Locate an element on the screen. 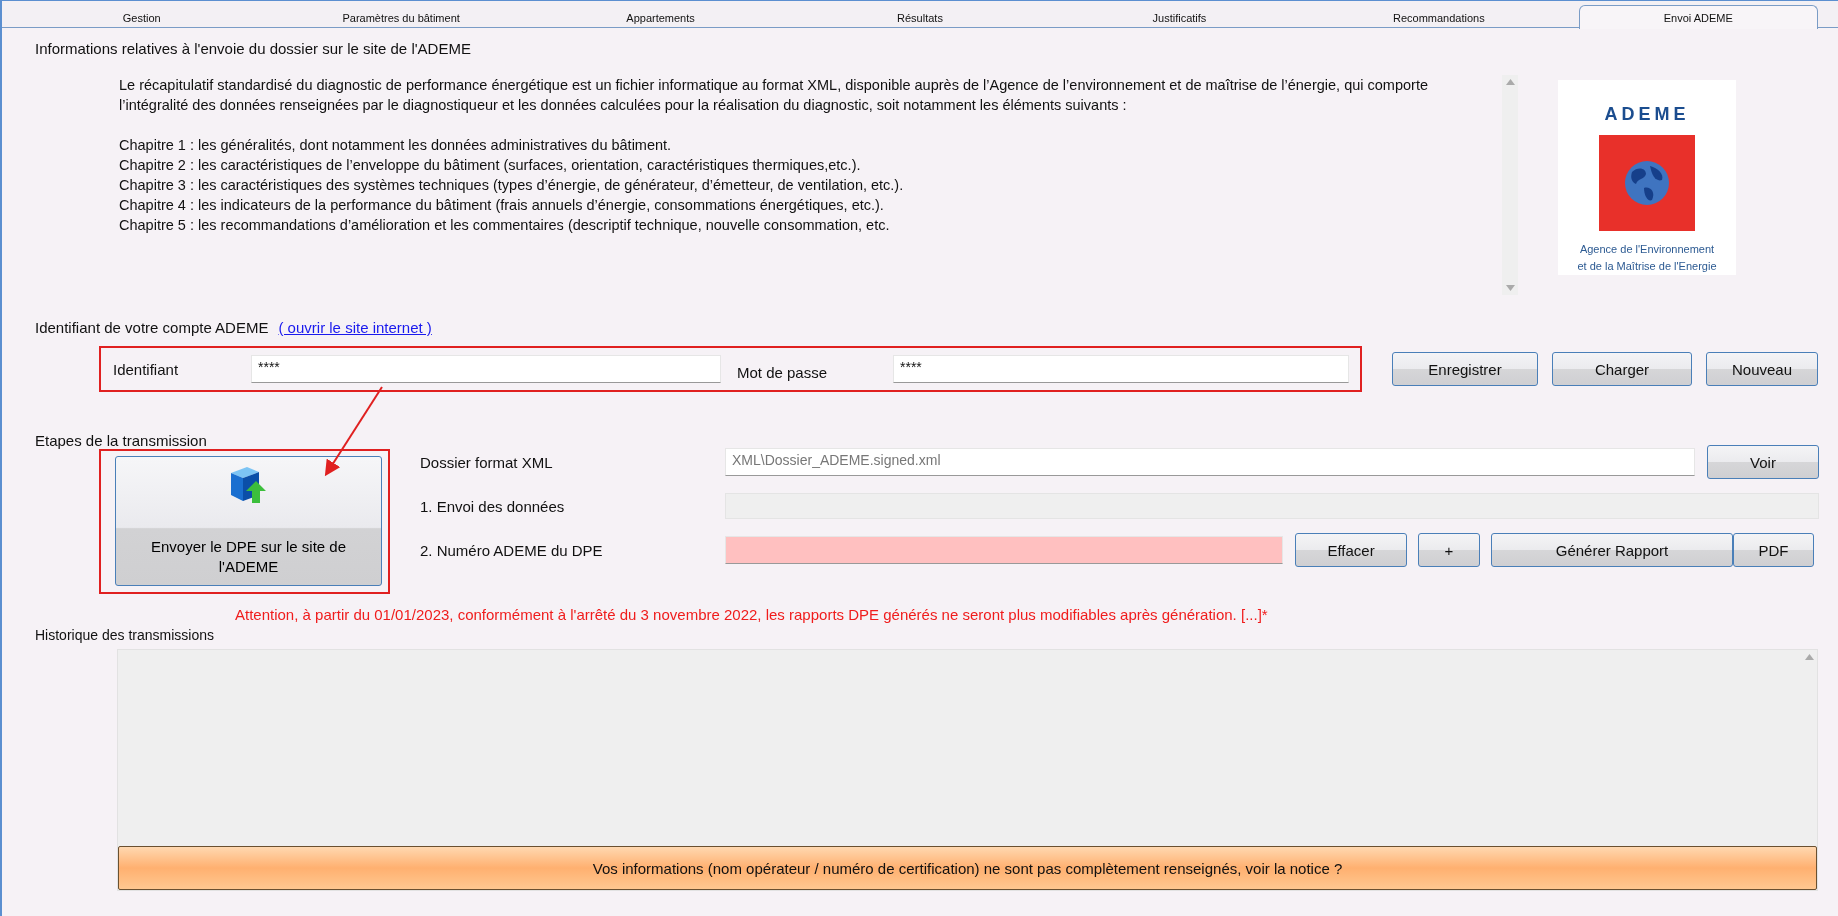  action-button: Enregistrer is located at coordinates (1465, 369).